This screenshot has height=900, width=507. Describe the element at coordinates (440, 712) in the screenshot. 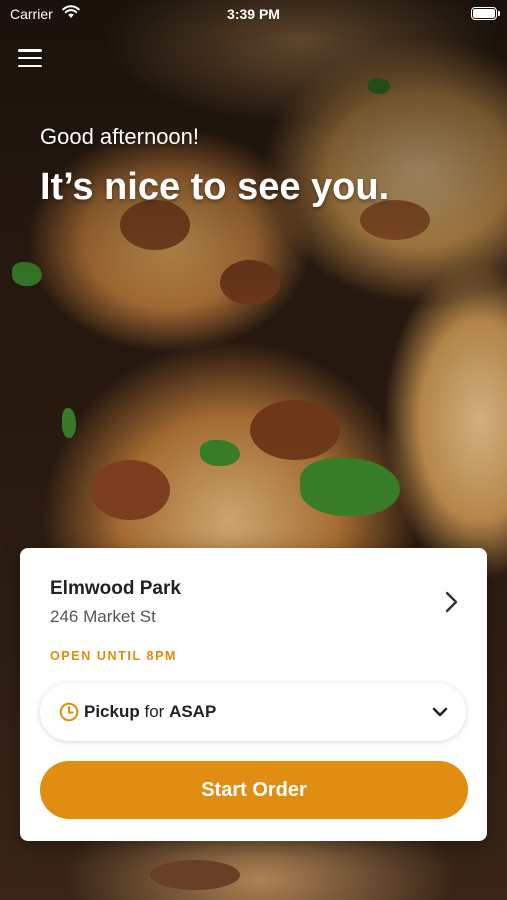

I see `chevron-down-icon` at that location.